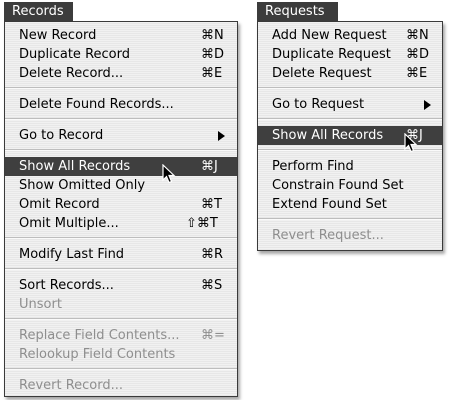 This screenshot has height=400, width=458. I want to click on menu-item-sort-records: Sort Records... ⌘S, so click(121, 285).